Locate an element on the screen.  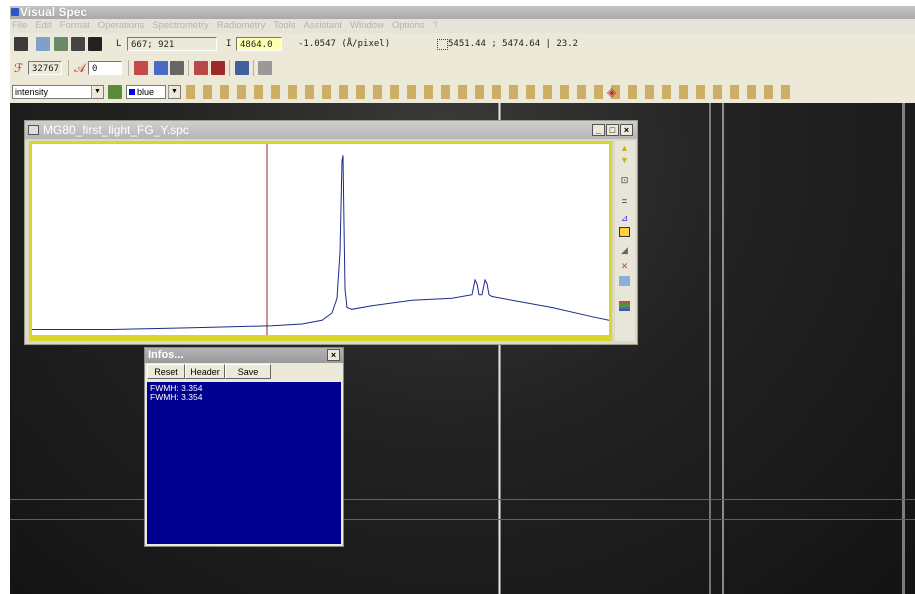
color-icon is located at coordinates (115, 92).